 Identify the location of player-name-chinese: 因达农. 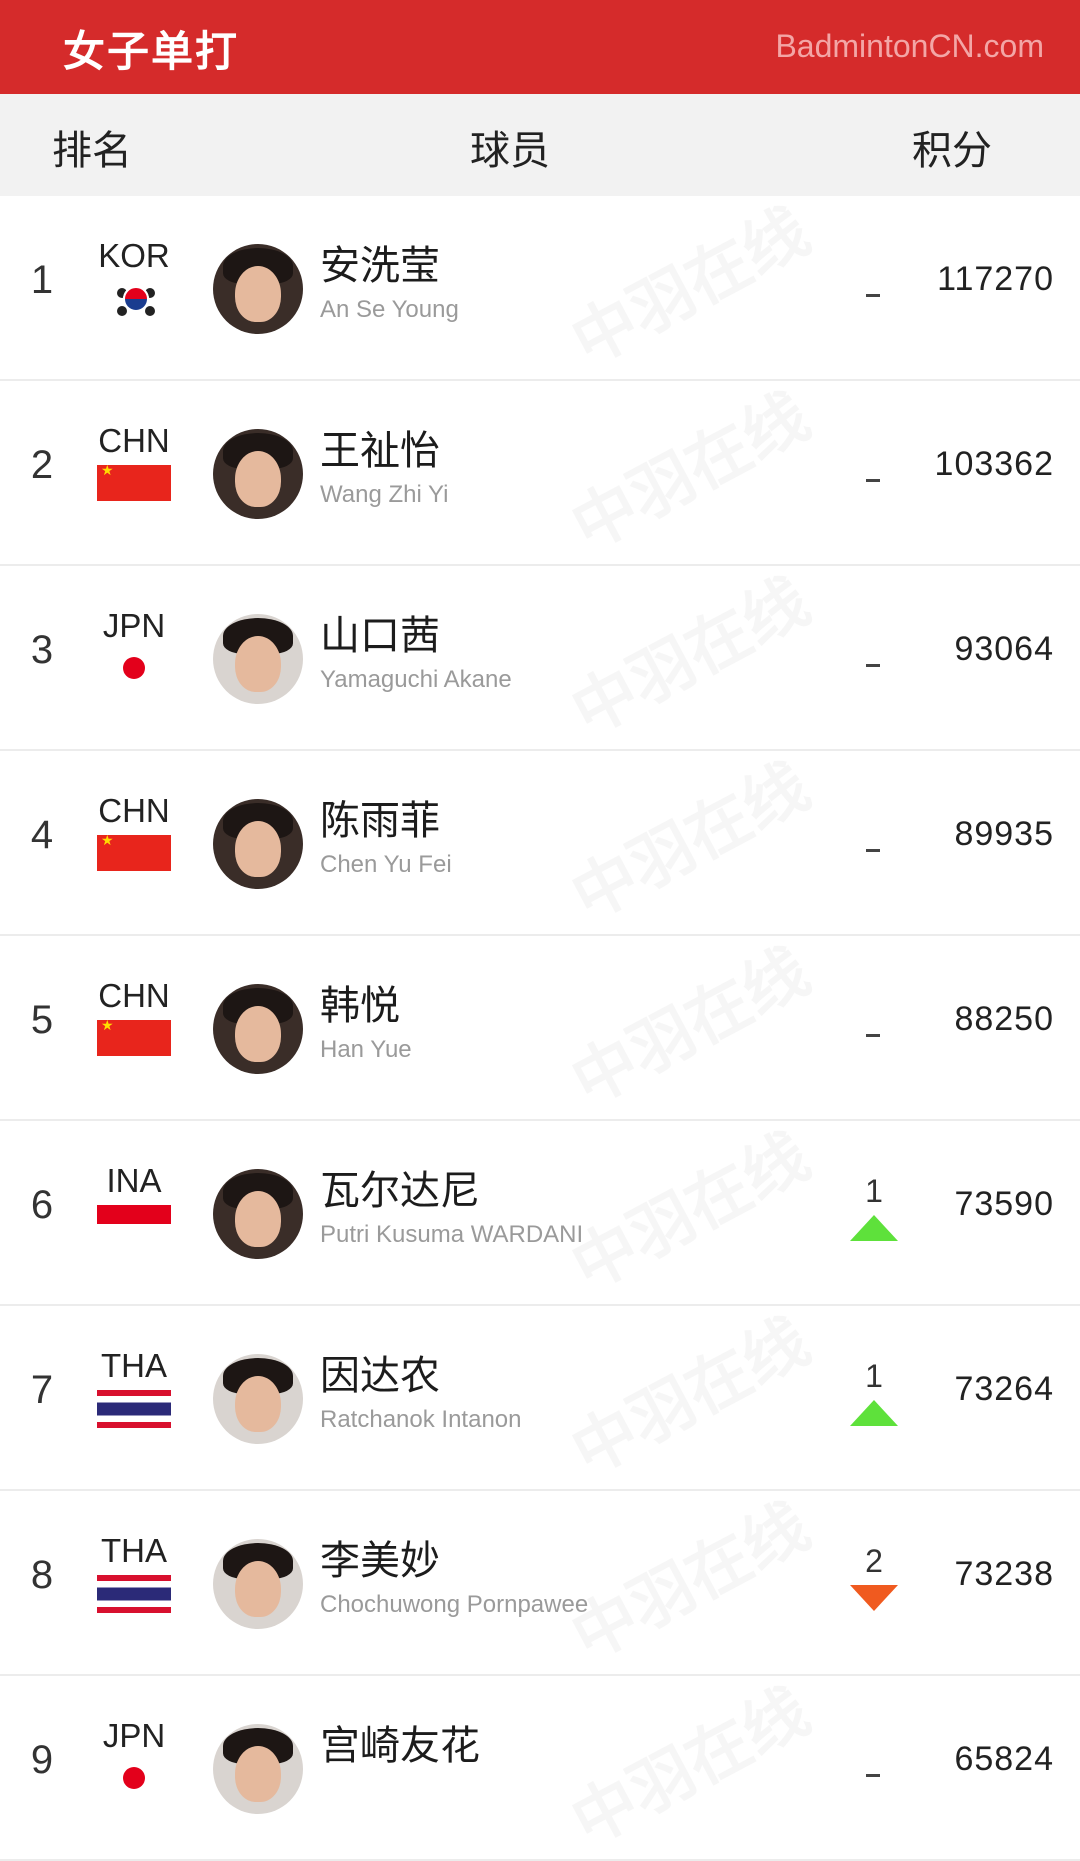
(380, 1376).